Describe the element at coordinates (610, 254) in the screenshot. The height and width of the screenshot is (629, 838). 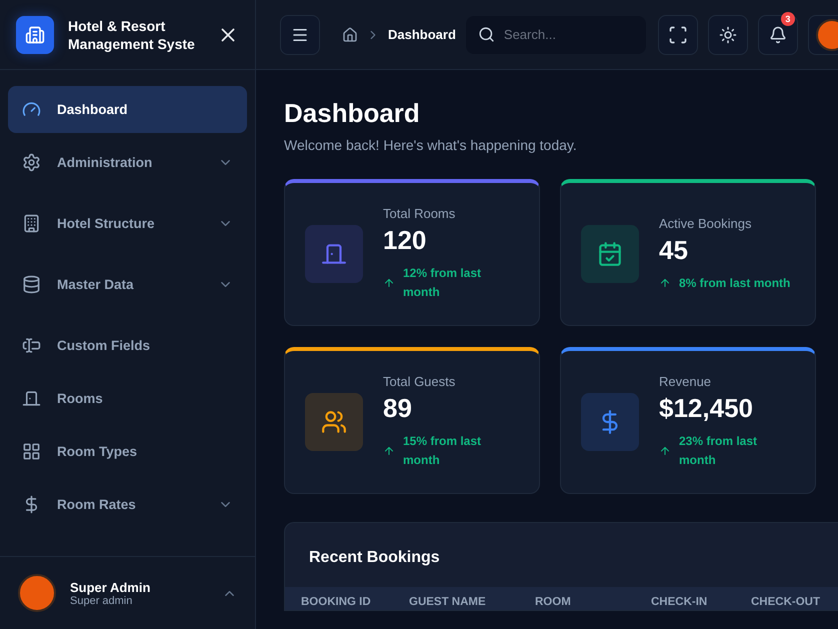
I see `calendar-check-icon` at that location.